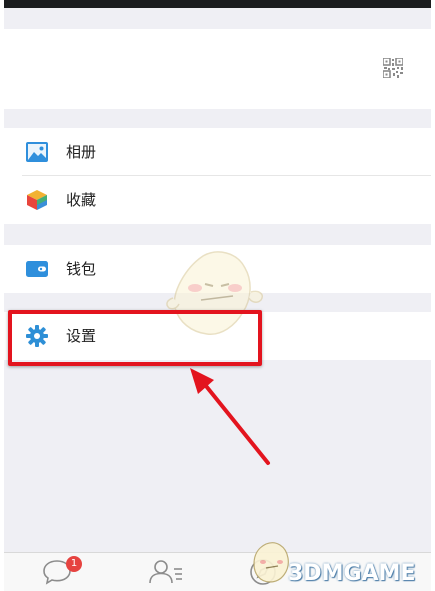  What do you see at coordinates (37, 152) in the screenshot?
I see `image-icon` at bounding box center [37, 152].